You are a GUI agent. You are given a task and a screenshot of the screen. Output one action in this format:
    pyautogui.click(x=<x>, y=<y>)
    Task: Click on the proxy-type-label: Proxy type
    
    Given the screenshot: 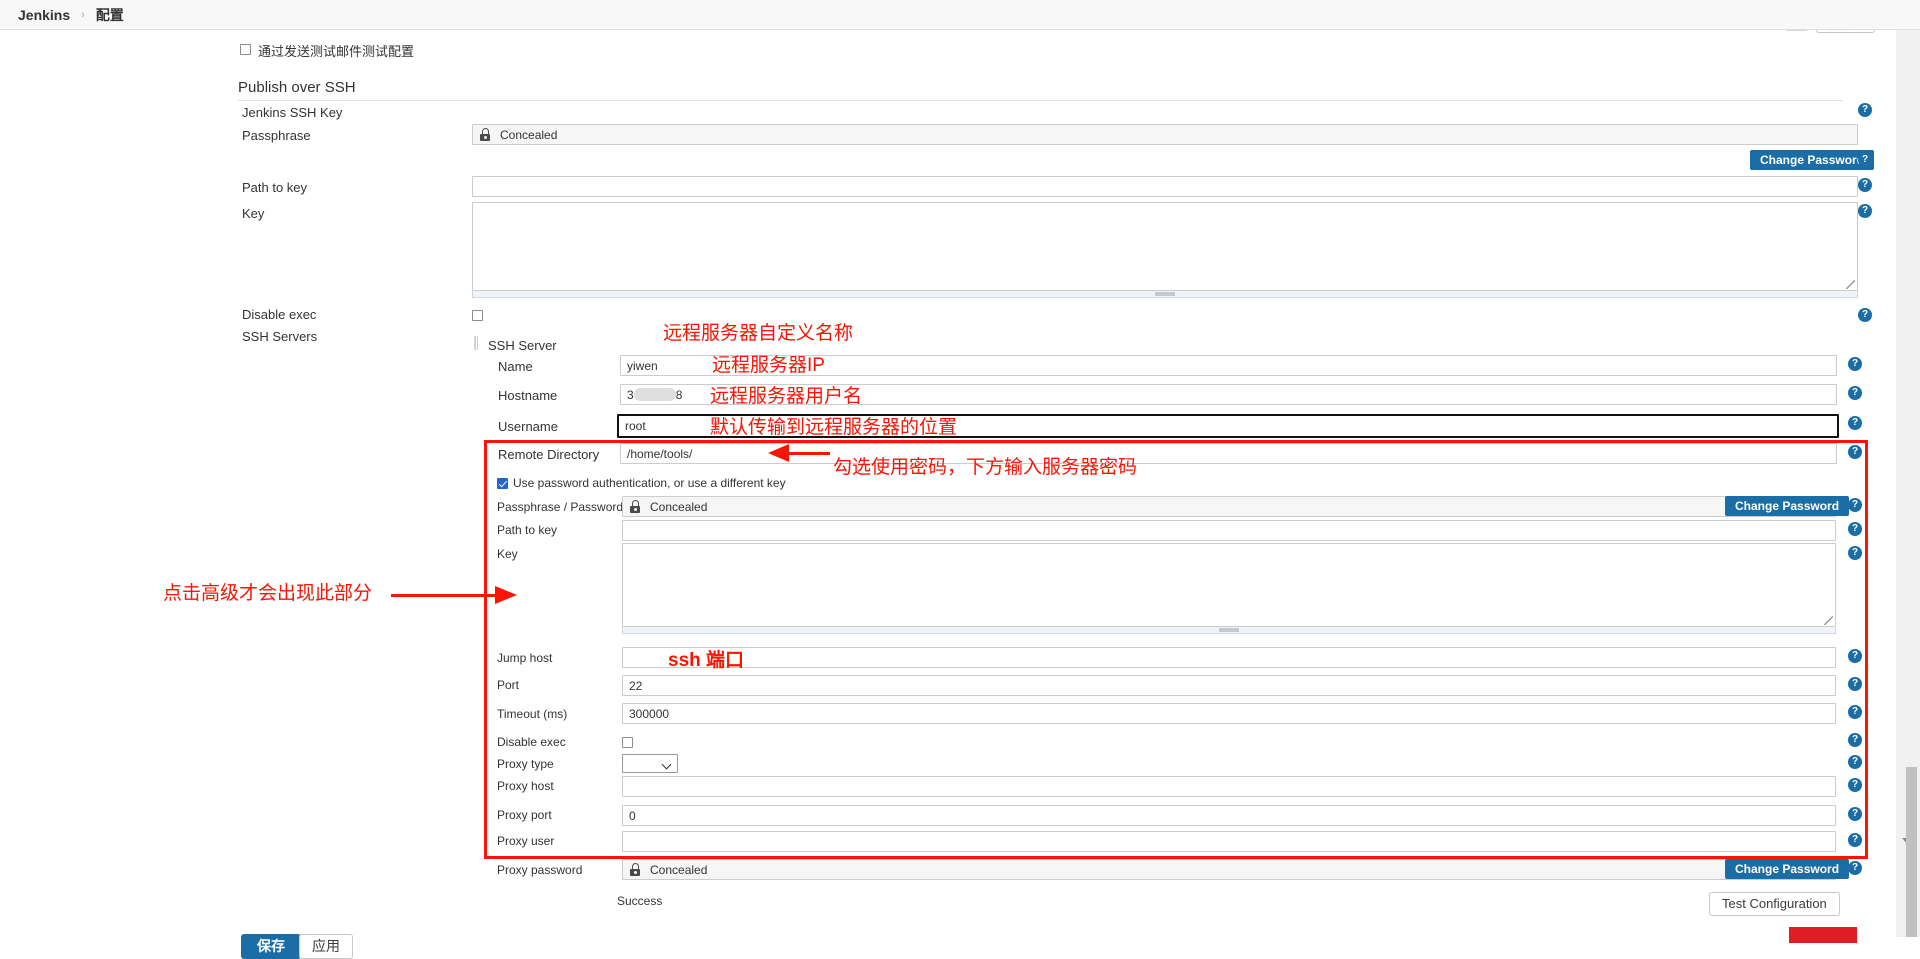 What is the action you would take?
    pyautogui.click(x=525, y=764)
    